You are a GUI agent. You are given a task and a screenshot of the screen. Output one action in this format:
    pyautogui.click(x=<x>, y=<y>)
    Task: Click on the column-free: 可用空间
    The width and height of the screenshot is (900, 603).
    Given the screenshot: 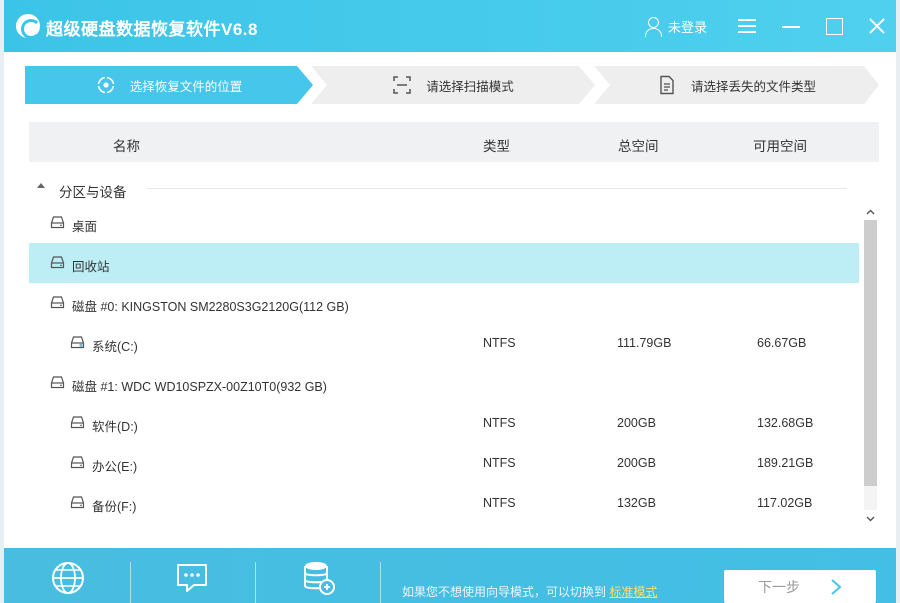 What is the action you would take?
    pyautogui.click(x=780, y=145)
    